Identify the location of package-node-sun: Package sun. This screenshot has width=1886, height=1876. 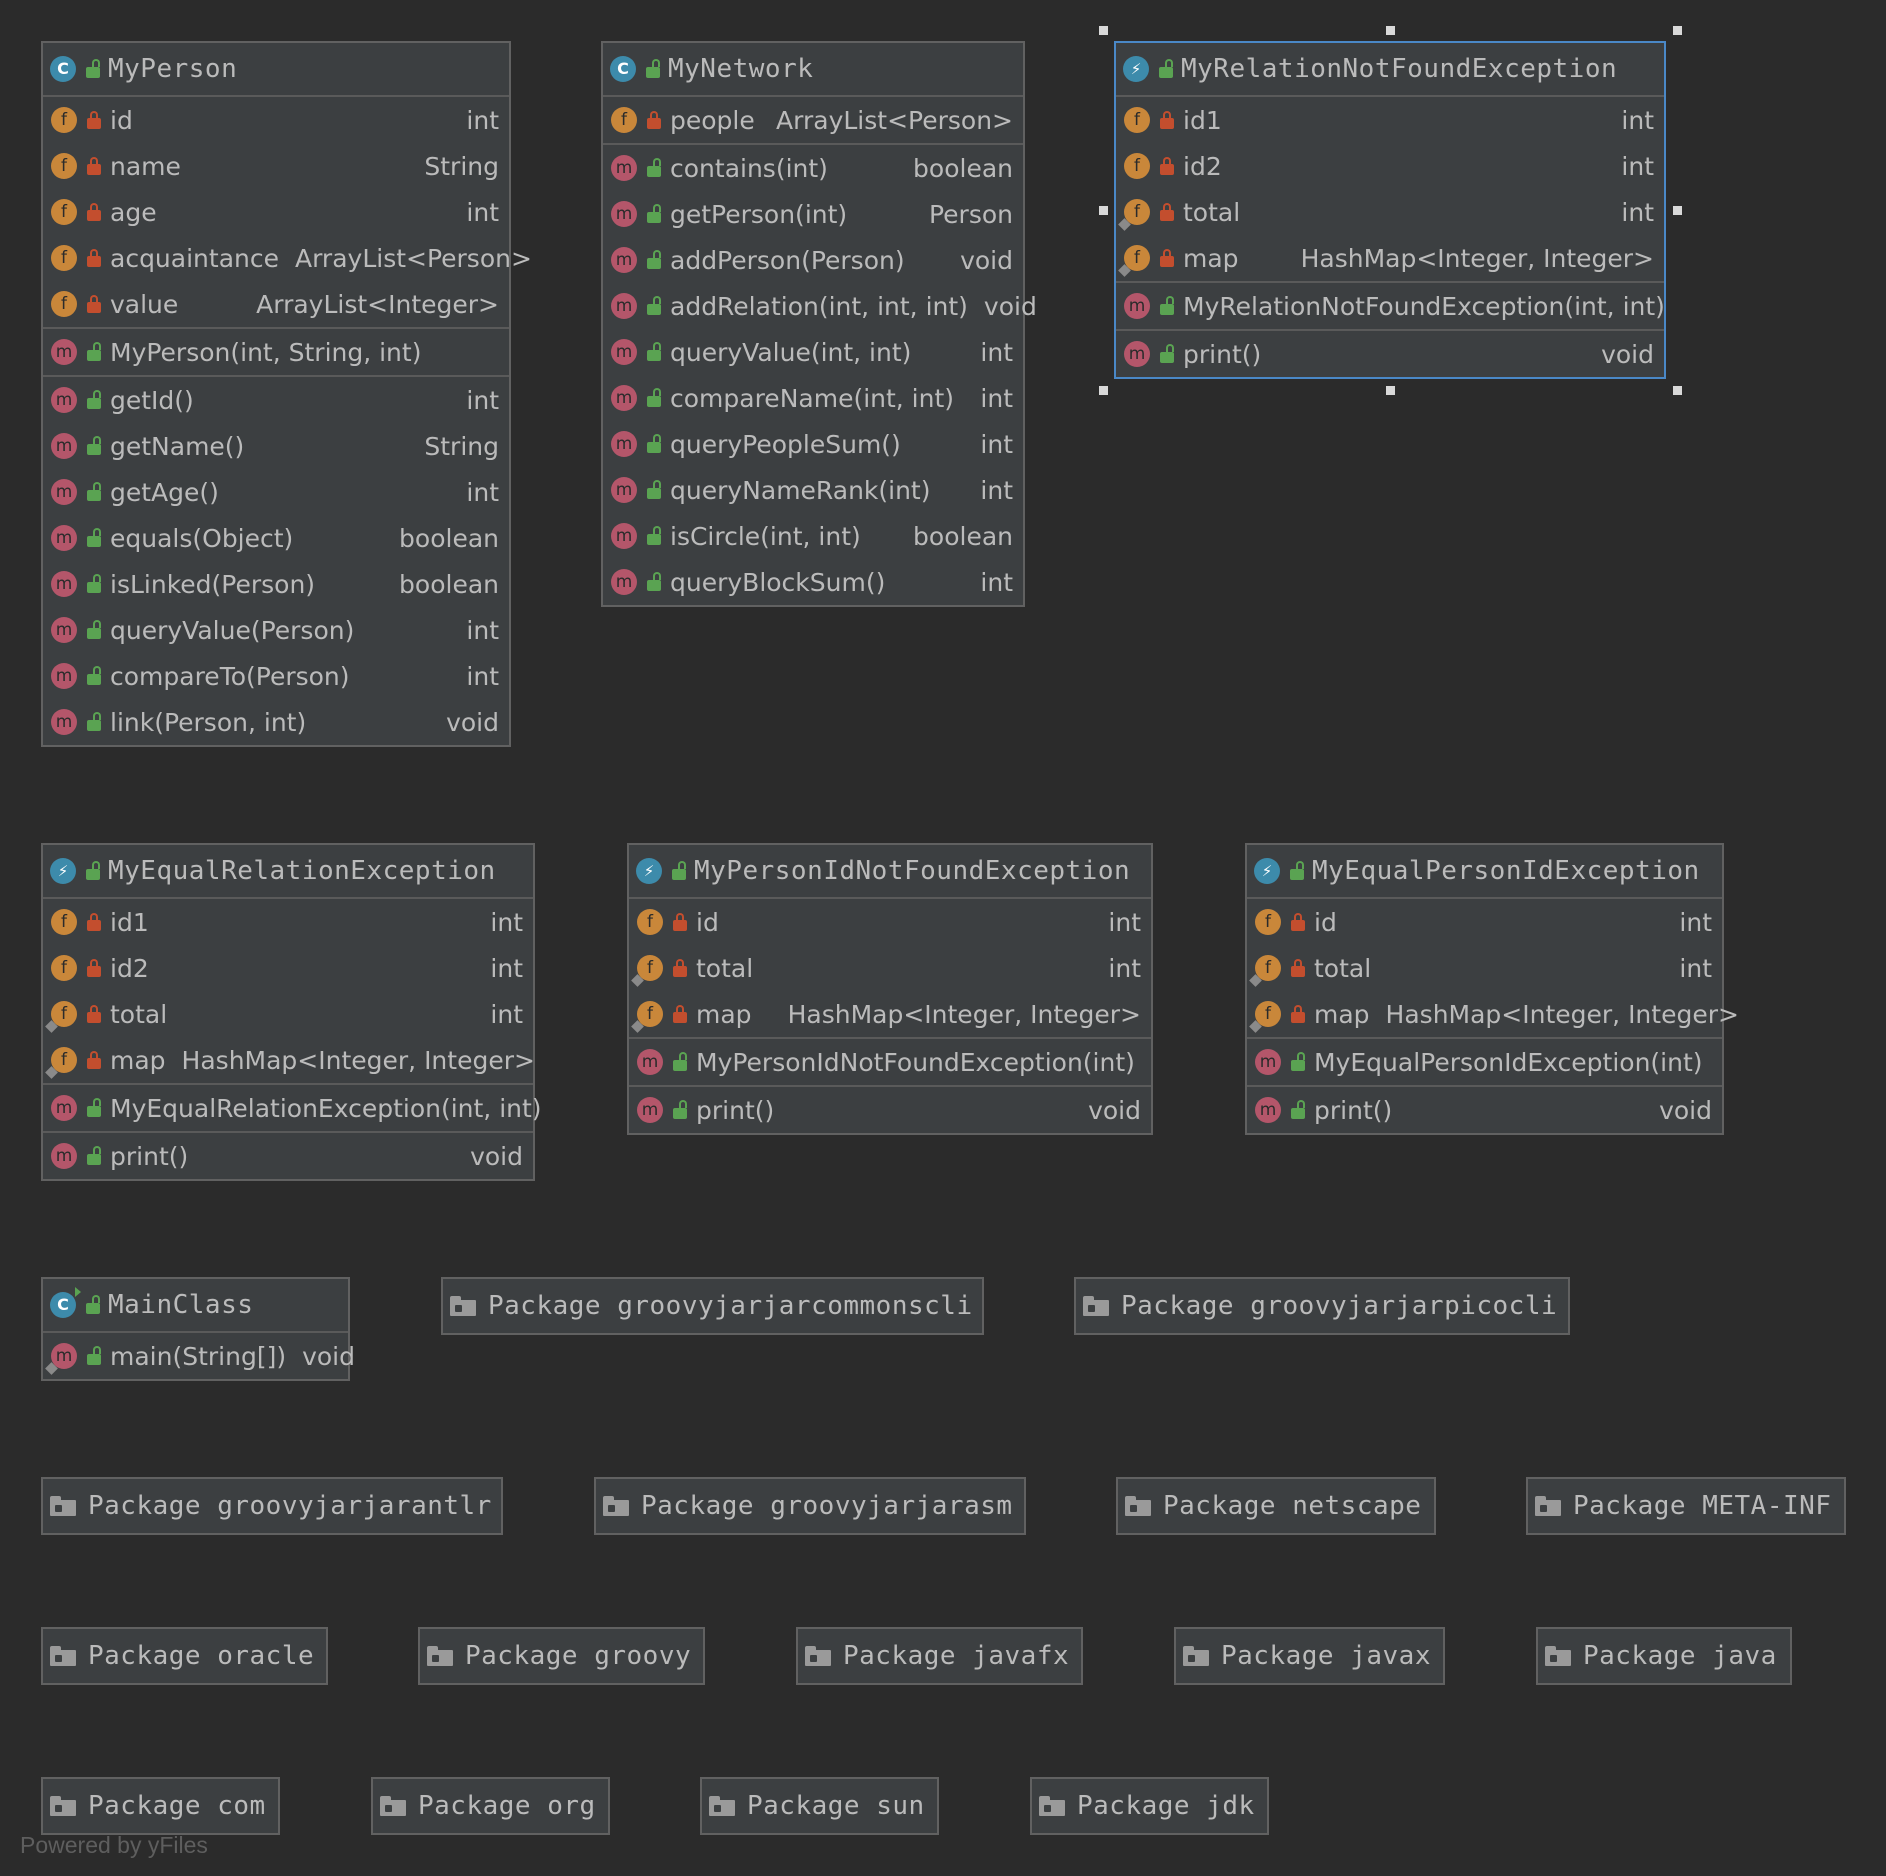
(819, 1806).